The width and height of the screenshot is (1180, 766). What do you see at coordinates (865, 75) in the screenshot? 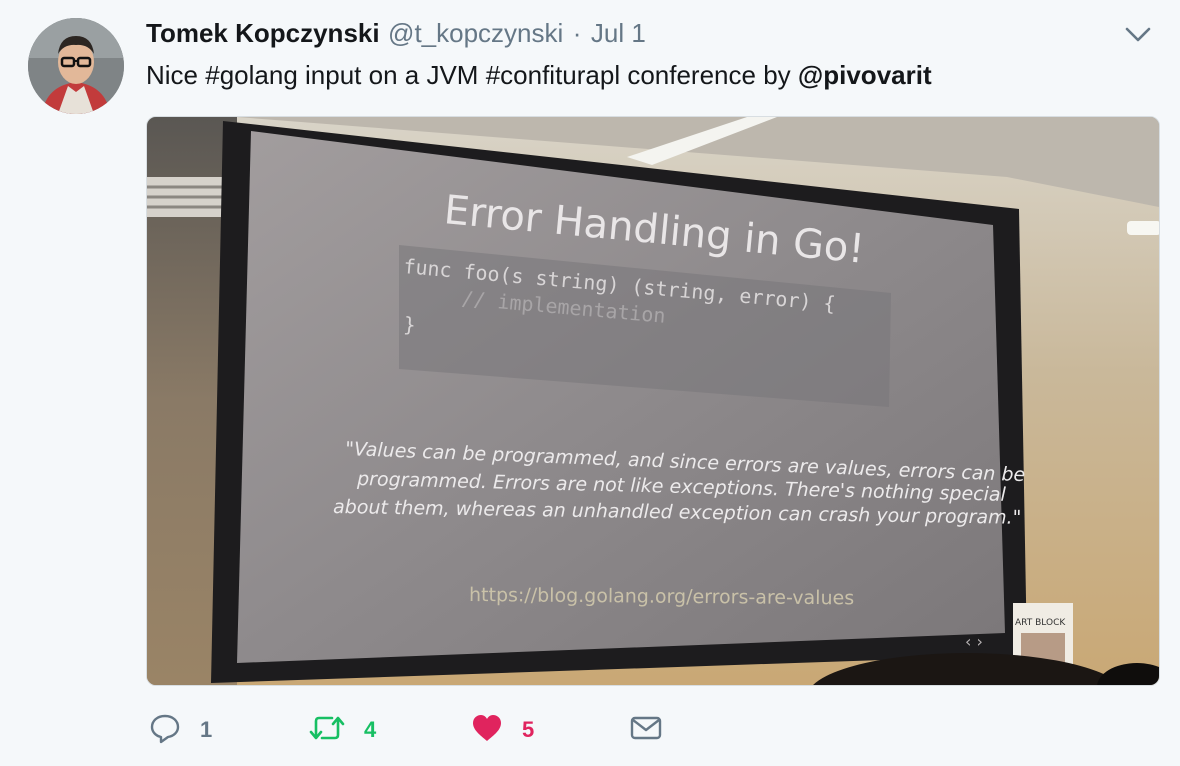
I see `mention-pivovarit: @pivovarit` at bounding box center [865, 75].